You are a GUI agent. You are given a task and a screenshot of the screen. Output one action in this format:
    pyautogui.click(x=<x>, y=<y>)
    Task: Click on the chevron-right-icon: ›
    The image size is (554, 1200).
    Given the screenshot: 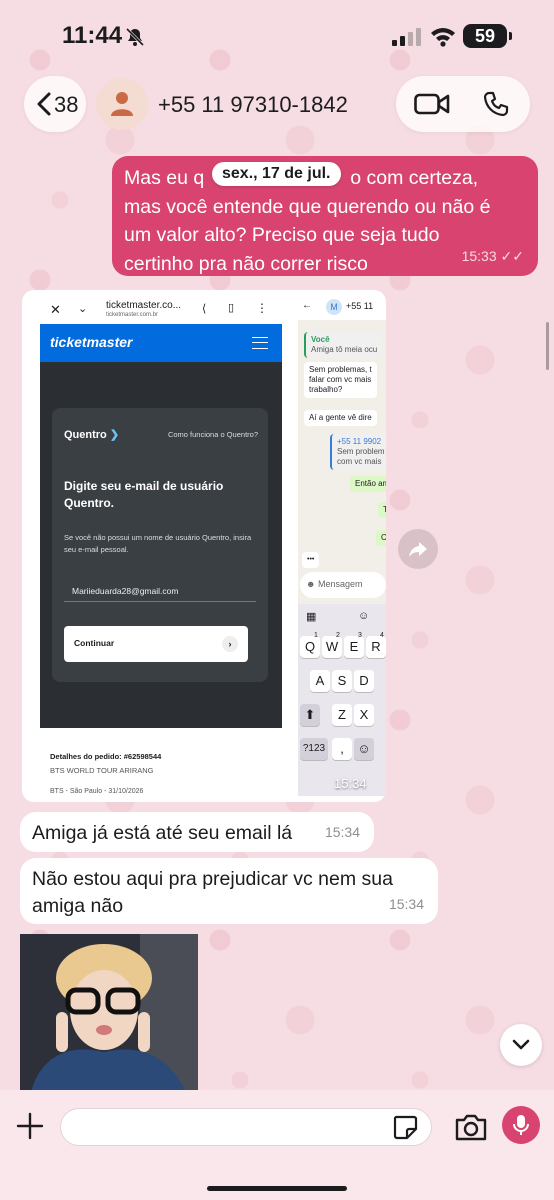 What is the action you would take?
    pyautogui.click(x=230, y=644)
    